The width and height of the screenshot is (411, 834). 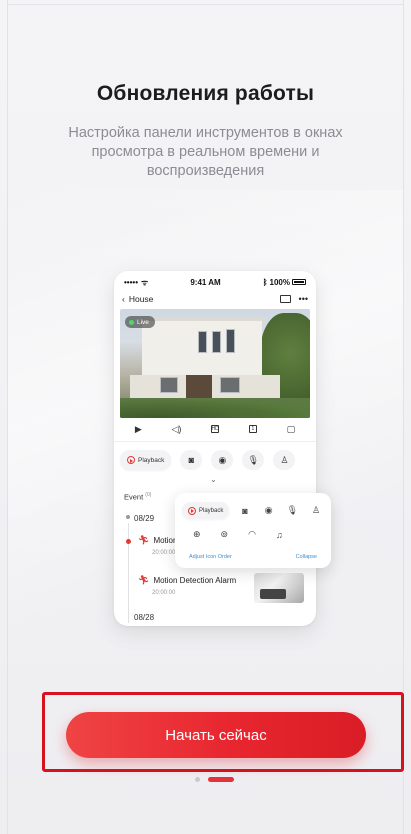 I want to click on collapse-link: Collapse, so click(x=306, y=557).